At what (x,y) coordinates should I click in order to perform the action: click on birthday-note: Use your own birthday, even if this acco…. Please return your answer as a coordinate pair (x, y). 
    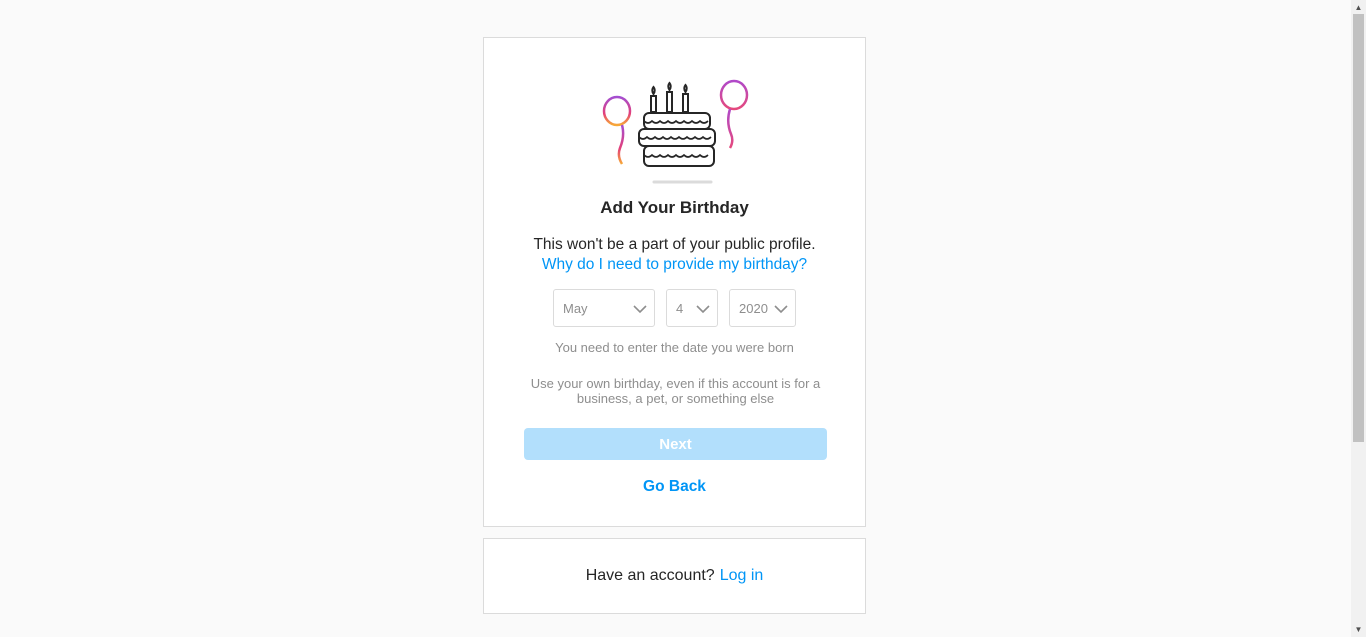
    Looking at the image, I should click on (675, 391).